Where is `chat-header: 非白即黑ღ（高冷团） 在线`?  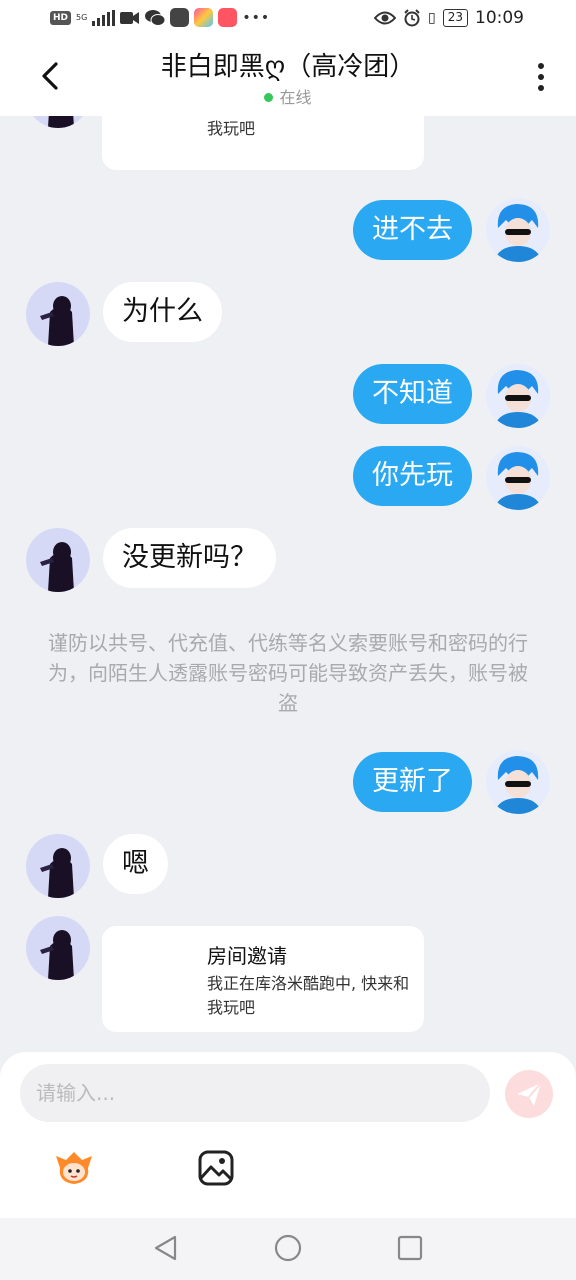
chat-header: 非白即黑ღ（高冷团） 在线 is located at coordinates (288, 77).